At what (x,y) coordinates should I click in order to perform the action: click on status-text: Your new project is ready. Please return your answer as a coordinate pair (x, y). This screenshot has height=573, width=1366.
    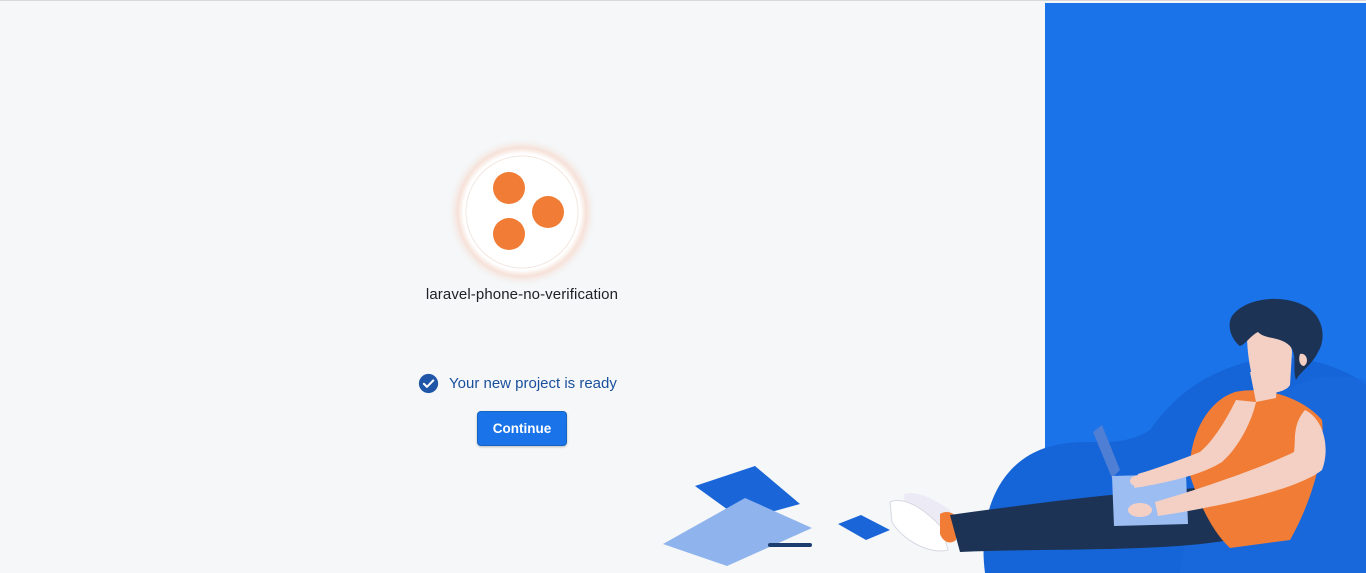
    Looking at the image, I should click on (533, 383).